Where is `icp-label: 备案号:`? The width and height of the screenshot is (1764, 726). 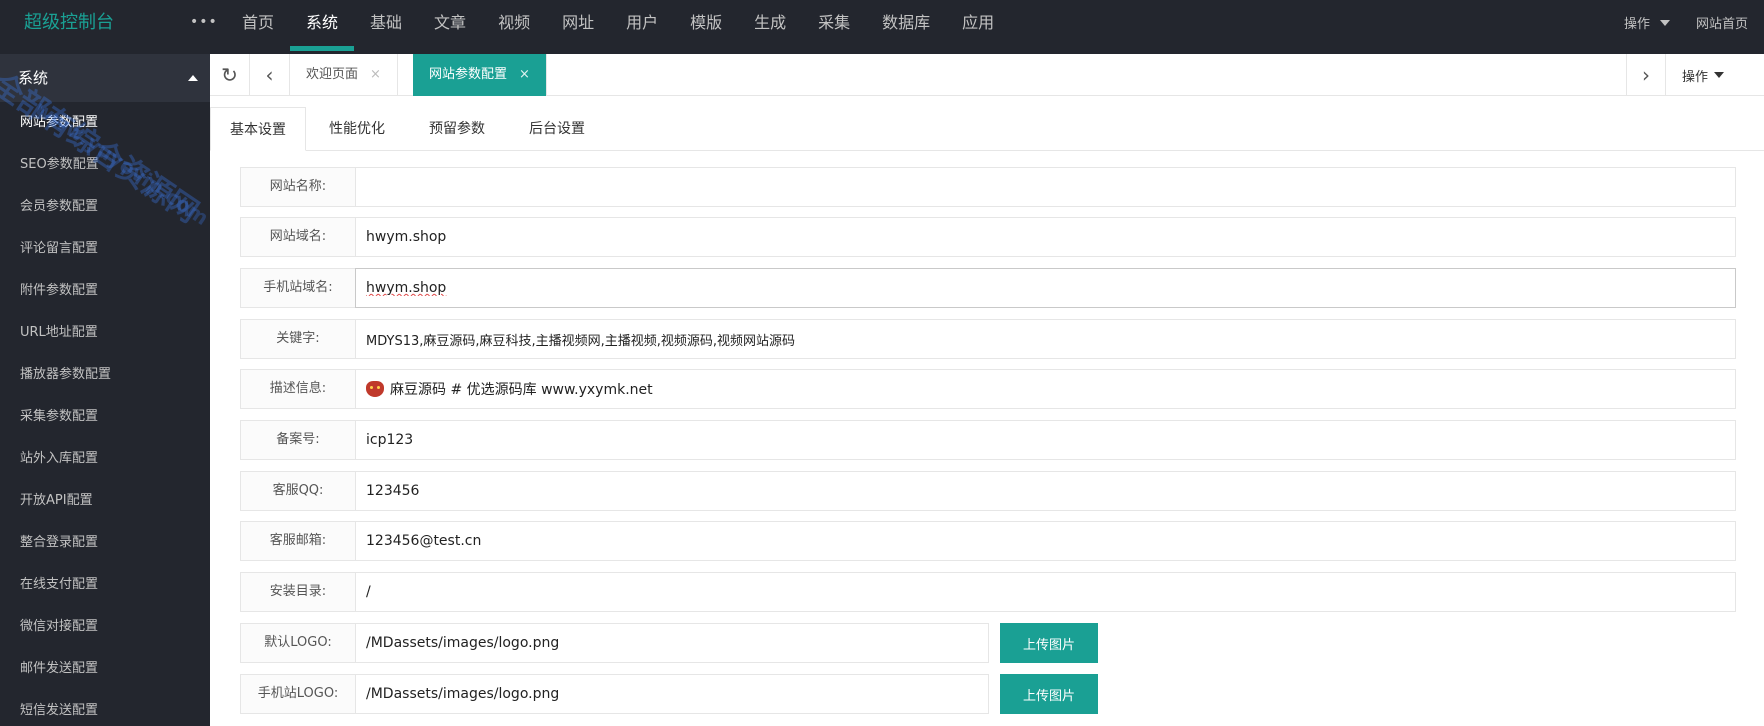 icp-label: 备案号: is located at coordinates (298, 440).